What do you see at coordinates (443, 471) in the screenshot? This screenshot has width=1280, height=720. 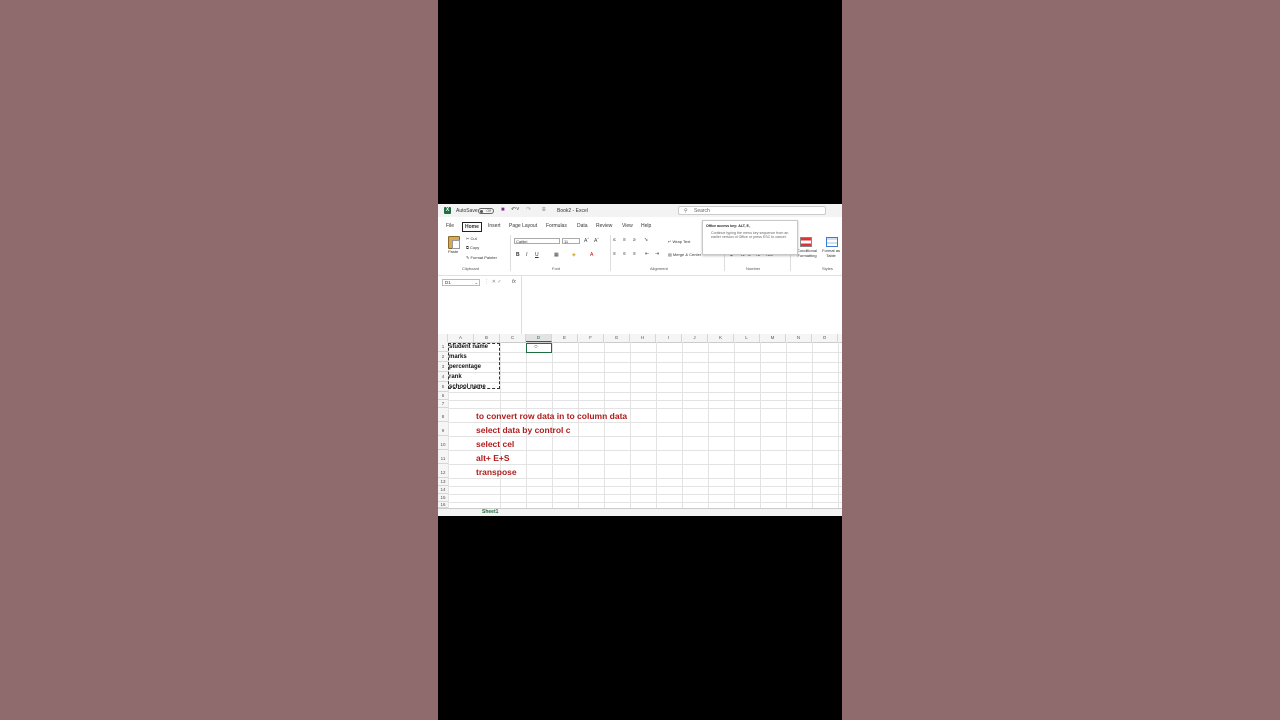 I see `row-header: 12` at bounding box center [443, 471].